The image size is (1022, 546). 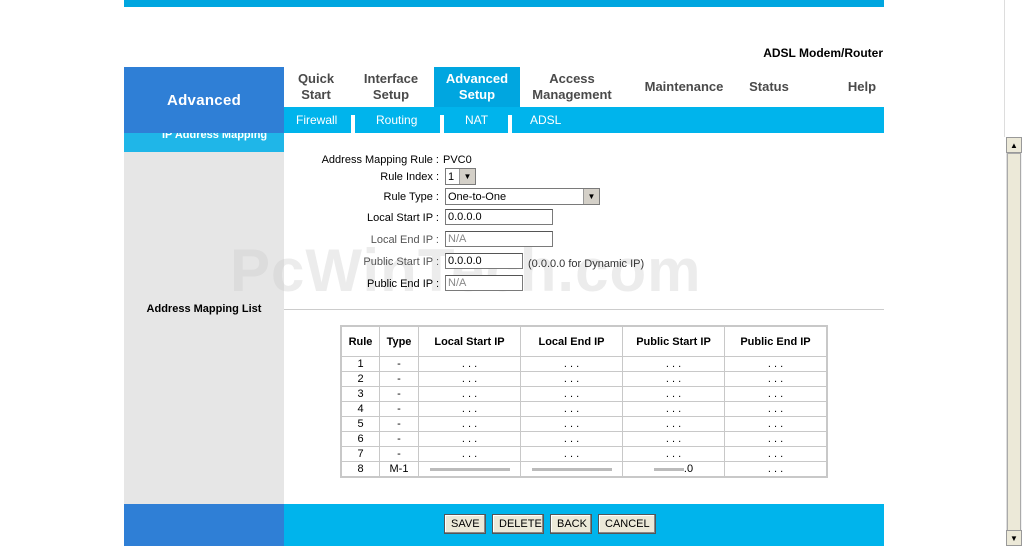 I want to click on table-row: 5-. . .. . .. . .. . ., so click(x=584, y=424).